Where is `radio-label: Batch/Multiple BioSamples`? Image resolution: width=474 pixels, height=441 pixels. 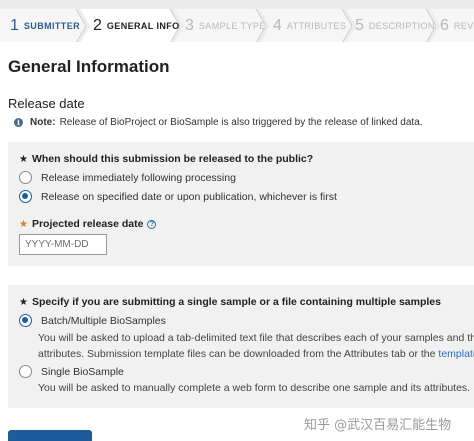 radio-label: Batch/Multiple BioSamples is located at coordinates (103, 320).